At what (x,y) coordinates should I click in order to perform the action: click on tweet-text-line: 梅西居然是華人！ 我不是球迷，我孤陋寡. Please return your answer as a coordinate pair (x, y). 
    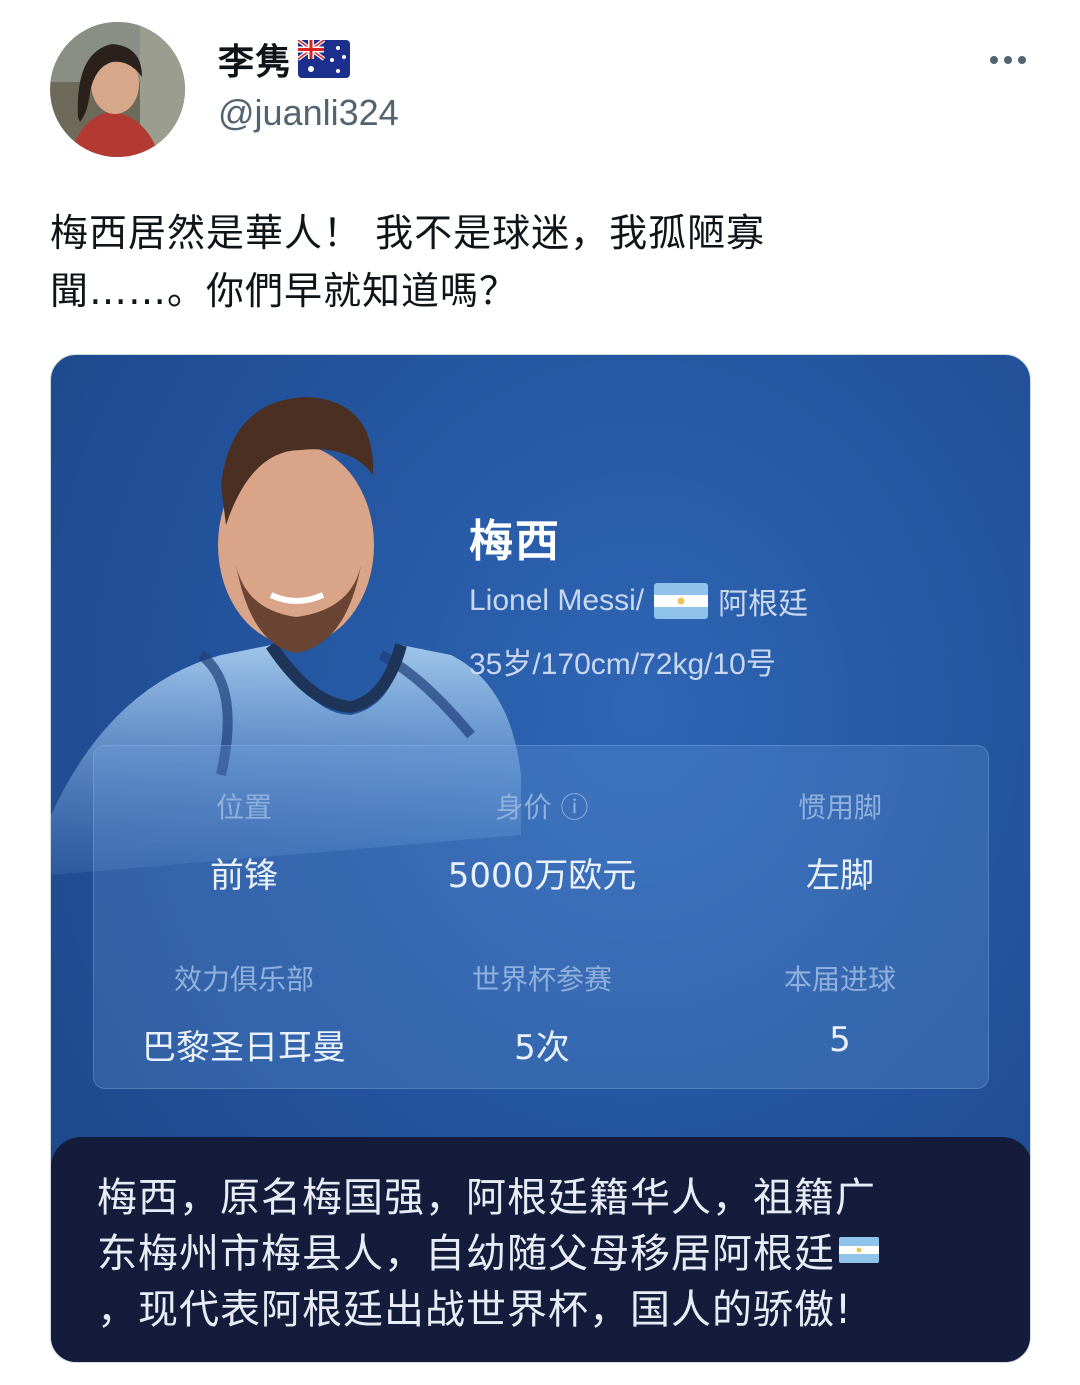
    Looking at the image, I should click on (408, 233).